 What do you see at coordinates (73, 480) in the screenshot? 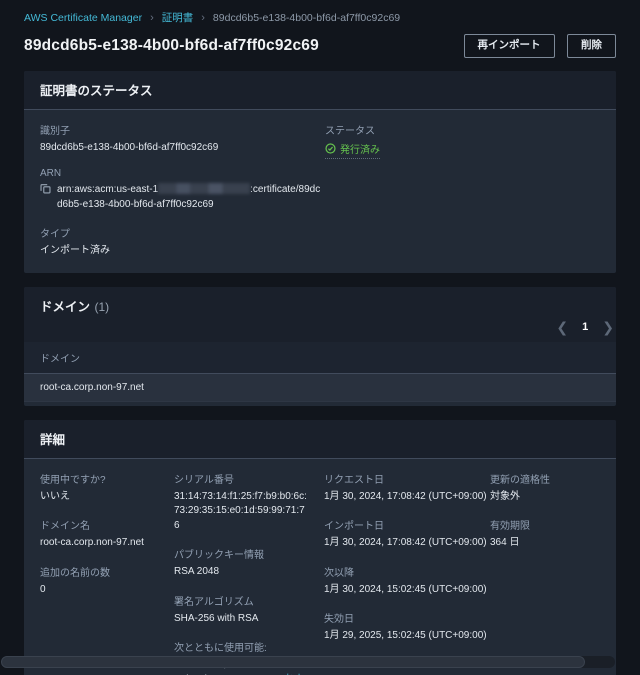
I see `in-use-label: 使用中ですか?` at bounding box center [73, 480].